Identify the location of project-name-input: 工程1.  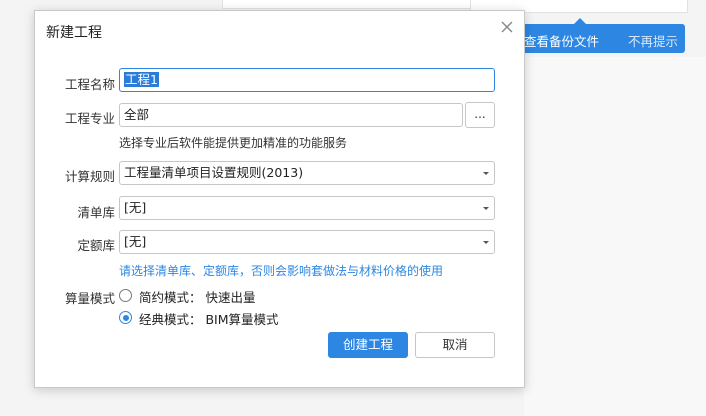
(307, 80).